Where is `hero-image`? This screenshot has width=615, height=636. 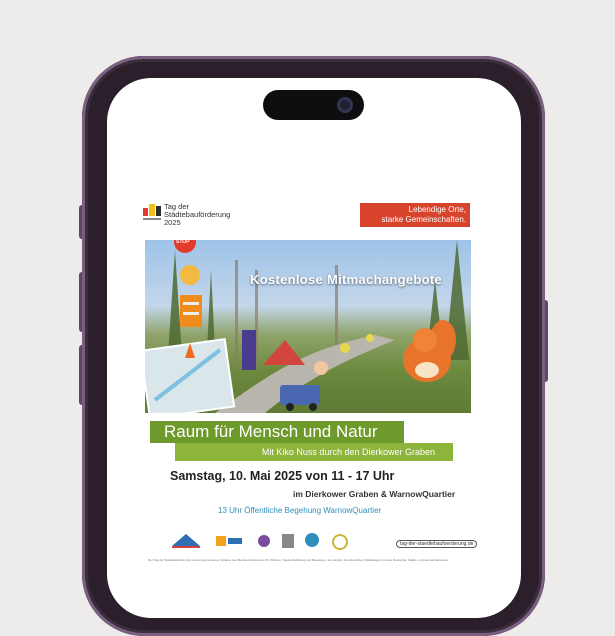 hero-image is located at coordinates (308, 326).